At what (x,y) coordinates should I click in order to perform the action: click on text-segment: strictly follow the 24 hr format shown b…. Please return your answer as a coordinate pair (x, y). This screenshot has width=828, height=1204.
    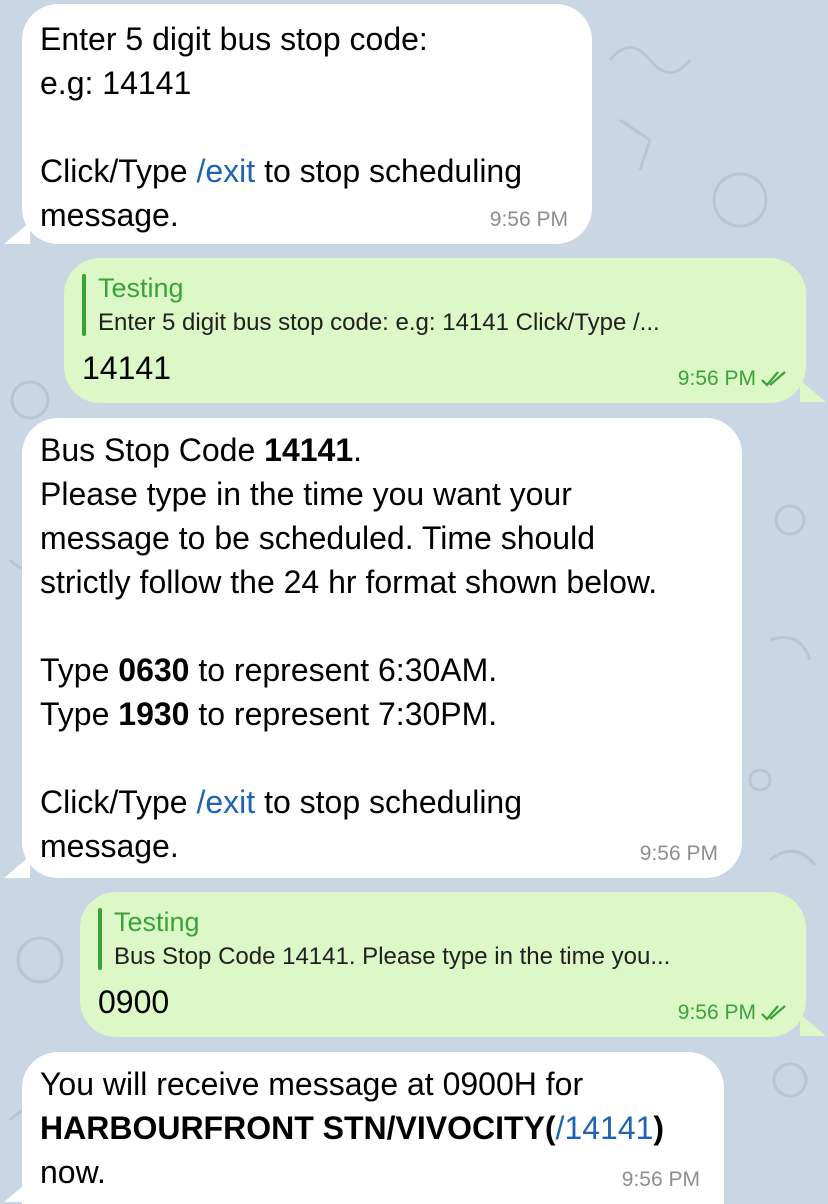
    Looking at the image, I should click on (349, 582).